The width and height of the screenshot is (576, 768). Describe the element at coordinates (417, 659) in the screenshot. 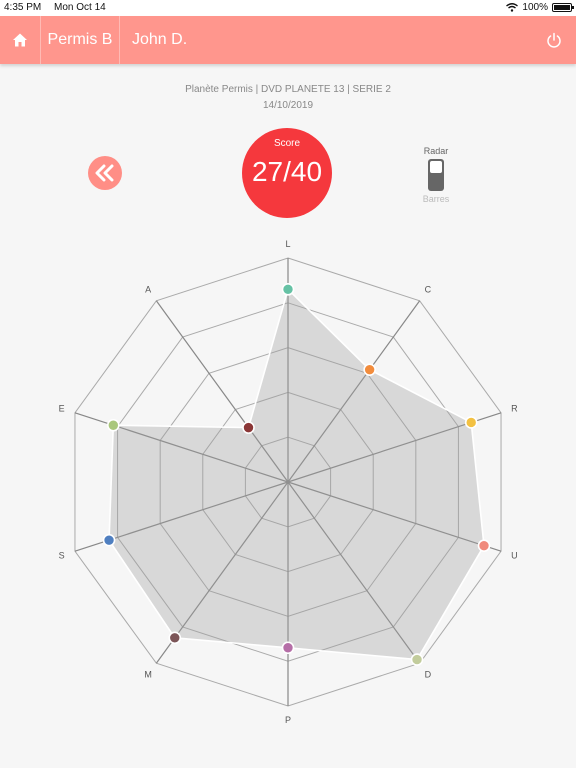

I see `radar-point-d` at that location.